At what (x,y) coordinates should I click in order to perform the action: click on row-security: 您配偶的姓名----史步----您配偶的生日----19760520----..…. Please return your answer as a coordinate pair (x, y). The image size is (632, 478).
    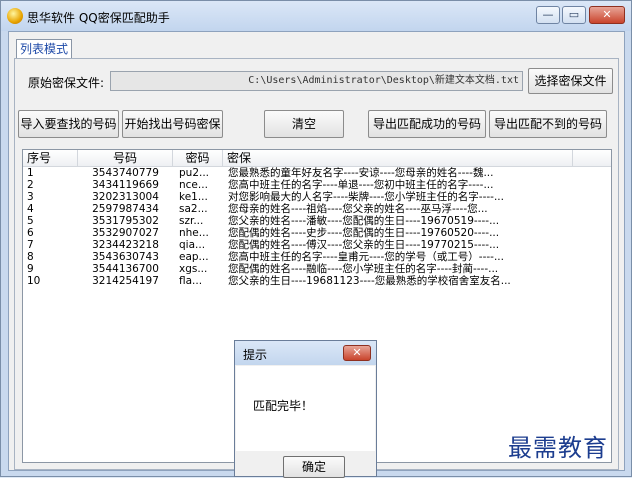
    Looking at the image, I should click on (364, 233).